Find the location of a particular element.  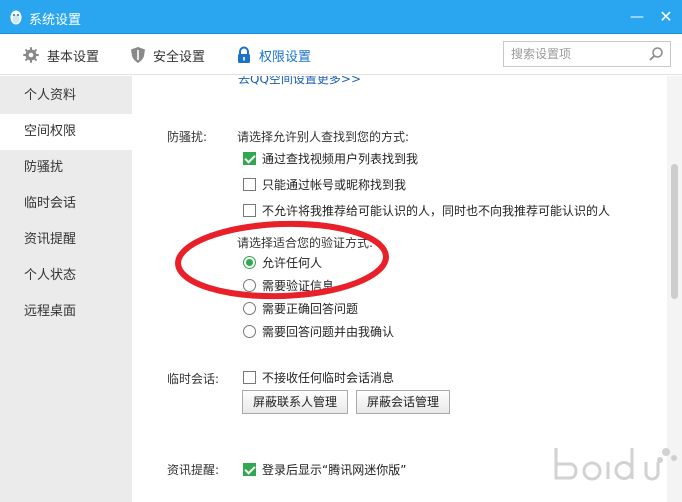

settings-toolbar: 基本设置 安全设置 权限设置 is located at coordinates (341, 55).